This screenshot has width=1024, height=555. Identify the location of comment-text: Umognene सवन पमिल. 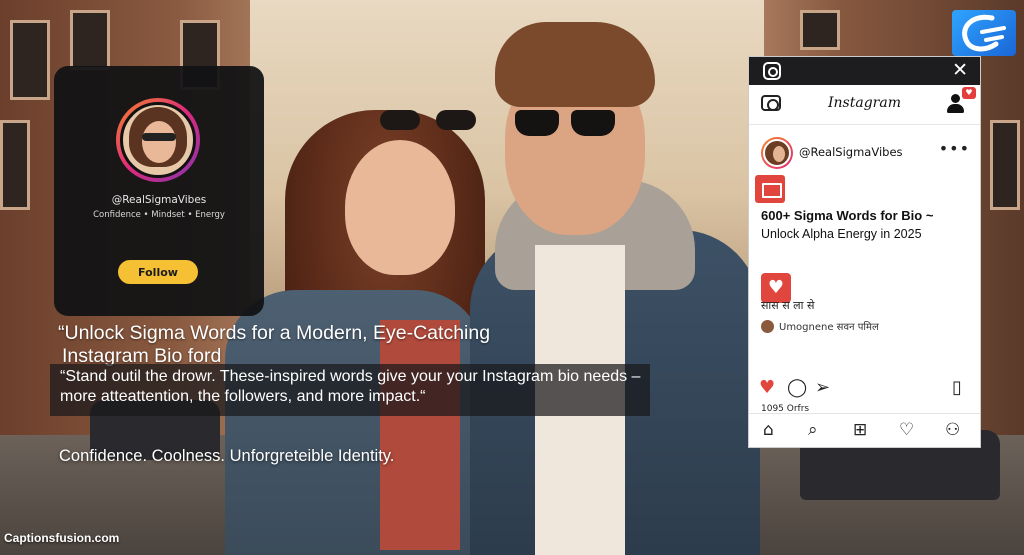
(829, 327).